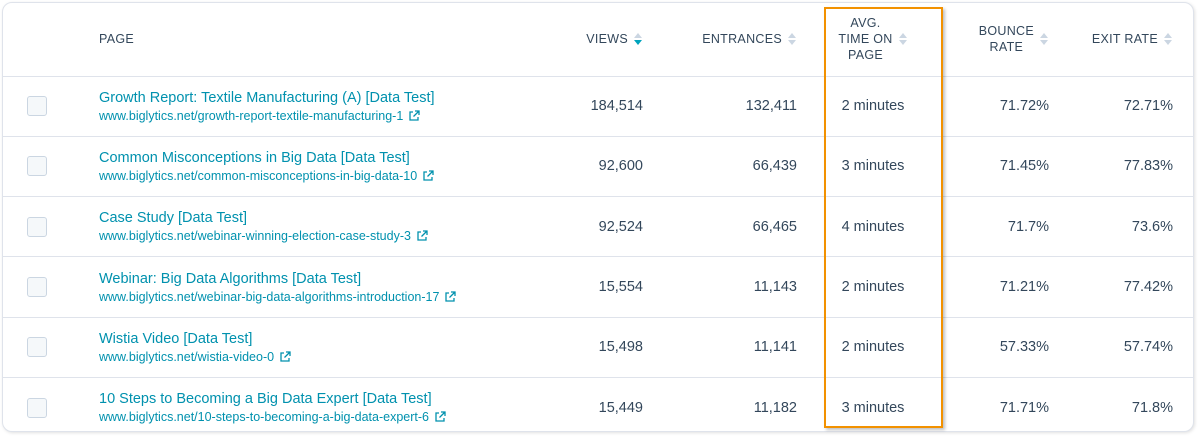  I want to click on bounce-rate-cell: 71.45%, so click(998, 167).